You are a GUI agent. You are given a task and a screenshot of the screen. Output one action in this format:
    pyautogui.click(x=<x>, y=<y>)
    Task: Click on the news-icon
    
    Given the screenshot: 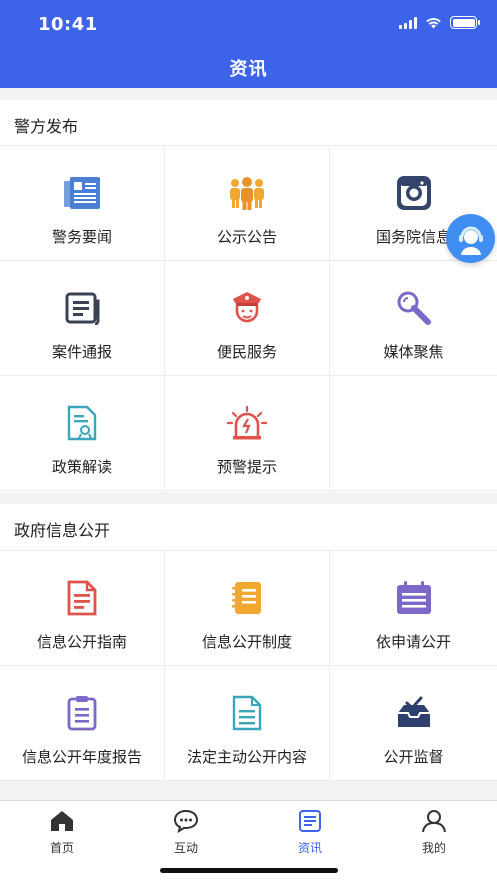 What is the action you would take?
    pyautogui.click(x=310, y=821)
    